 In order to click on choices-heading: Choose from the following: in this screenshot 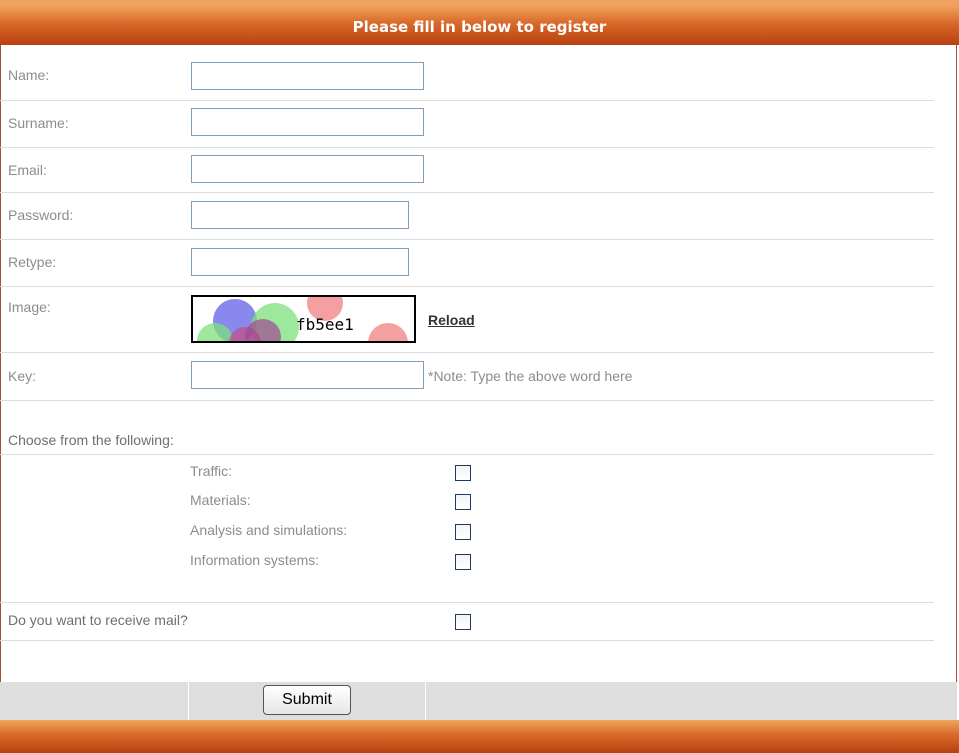, I will do `click(91, 440)`.